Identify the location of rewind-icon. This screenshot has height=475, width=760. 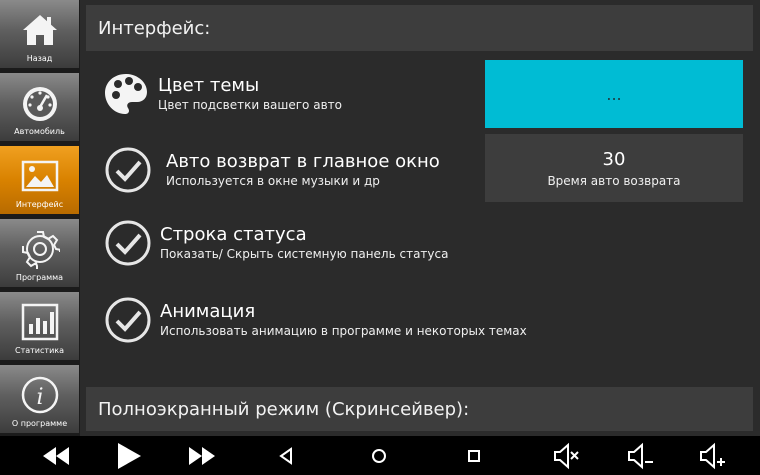
(56, 456).